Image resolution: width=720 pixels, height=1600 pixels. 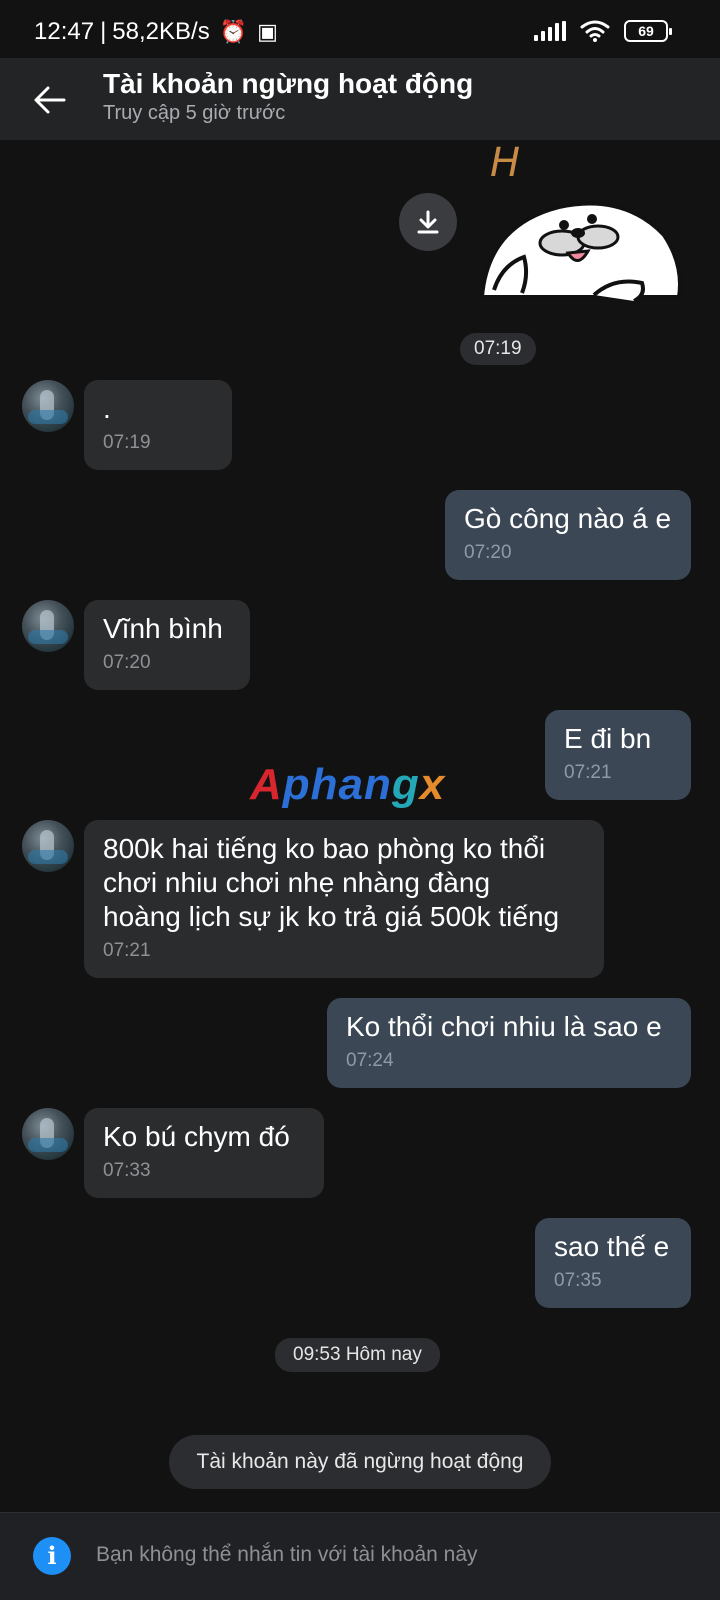 What do you see at coordinates (568, 535) in the screenshot?
I see `message-bubble-outgoing: Gò công nào á e 07:20` at bounding box center [568, 535].